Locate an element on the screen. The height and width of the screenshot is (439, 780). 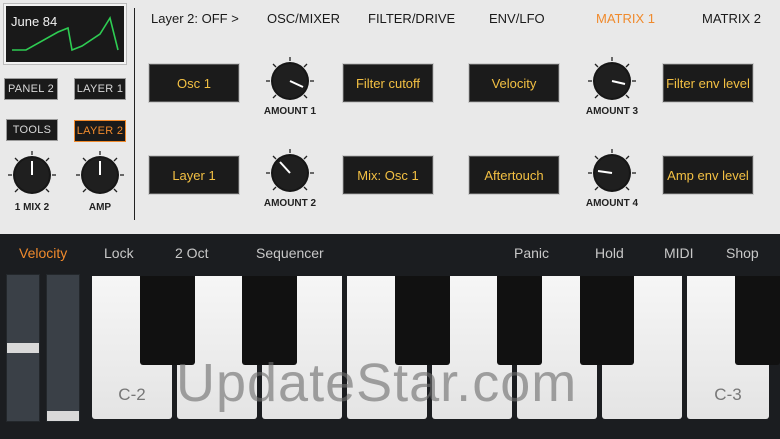
matrix-1-destination: Filter cutoff is located at coordinates (388, 83).